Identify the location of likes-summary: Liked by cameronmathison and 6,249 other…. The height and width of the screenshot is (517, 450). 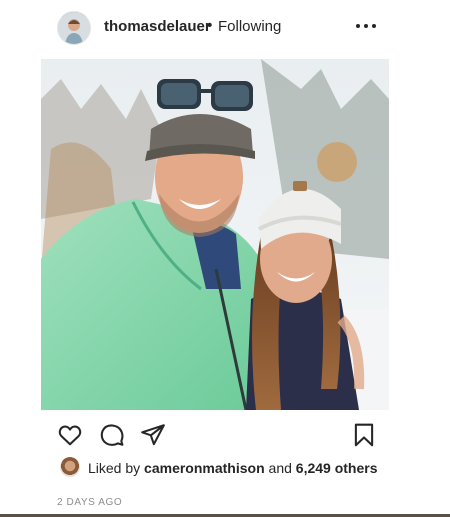
(246, 467).